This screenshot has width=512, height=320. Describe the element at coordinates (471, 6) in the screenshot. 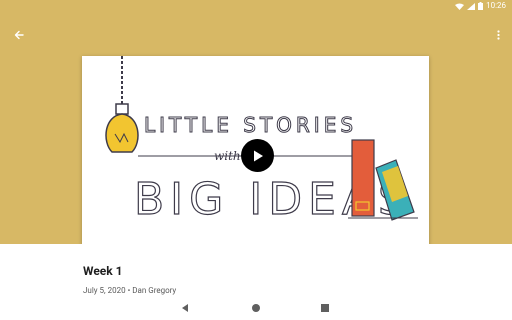

I see `signal-icon` at that location.